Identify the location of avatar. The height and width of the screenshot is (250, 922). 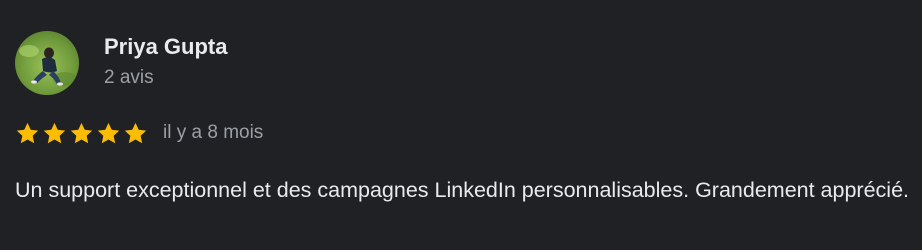
(47, 63).